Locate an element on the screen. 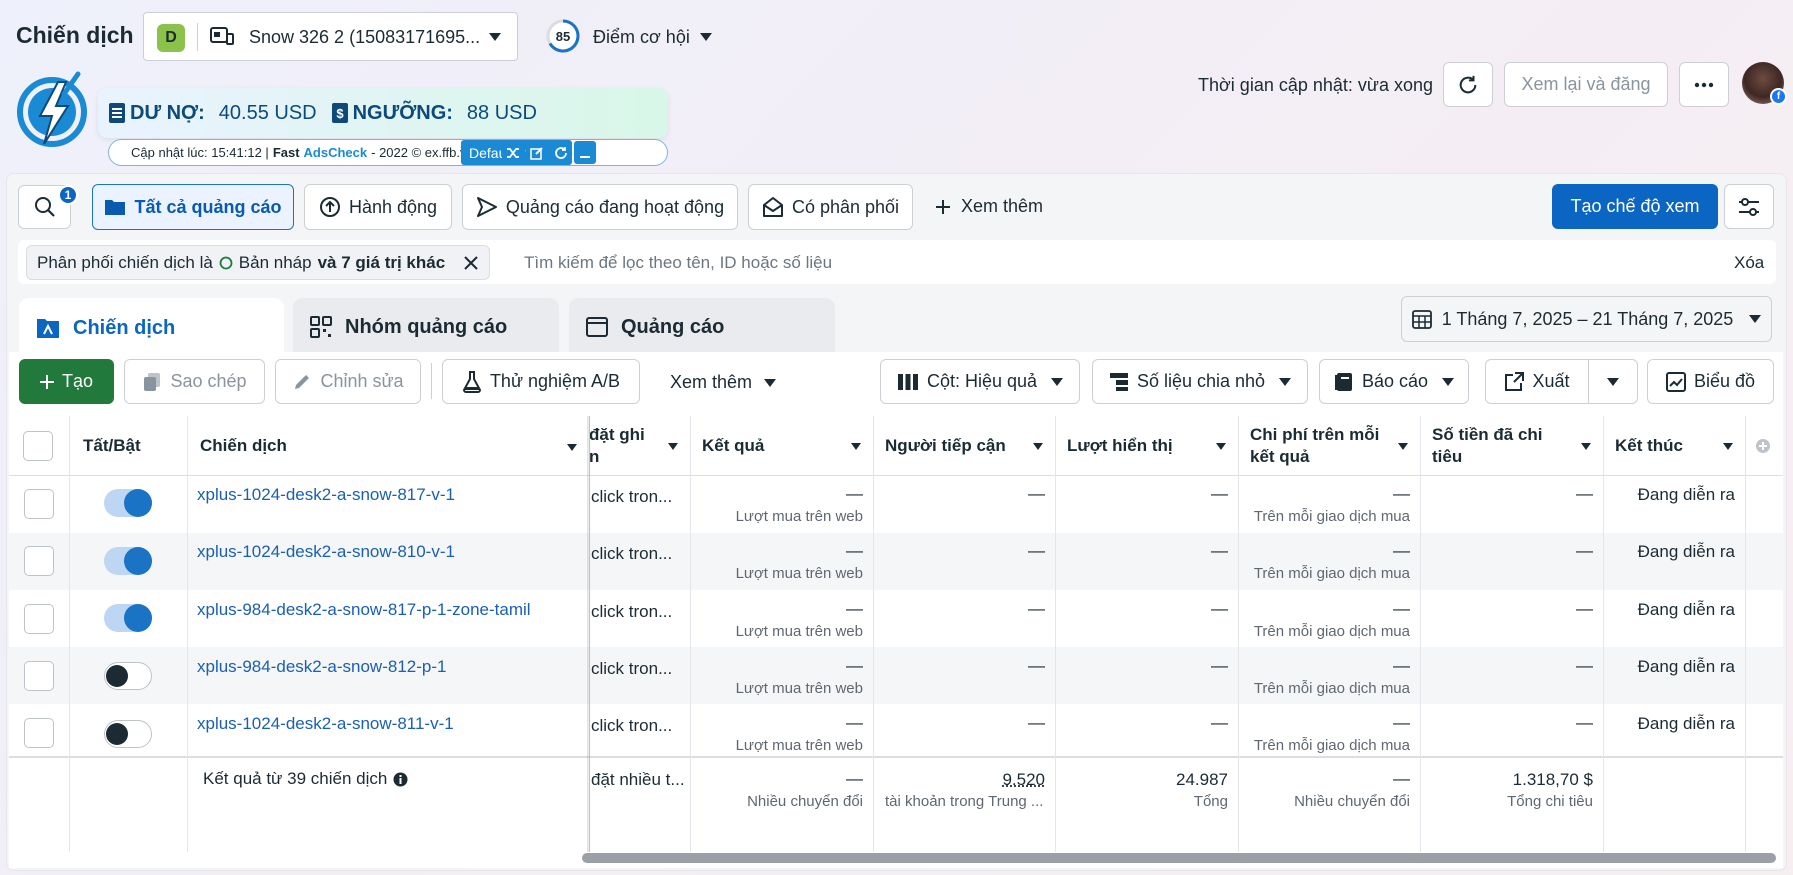 Image resolution: width=1793 pixels, height=875 pixels. sort-caret-icon is located at coordinates (1038, 446).